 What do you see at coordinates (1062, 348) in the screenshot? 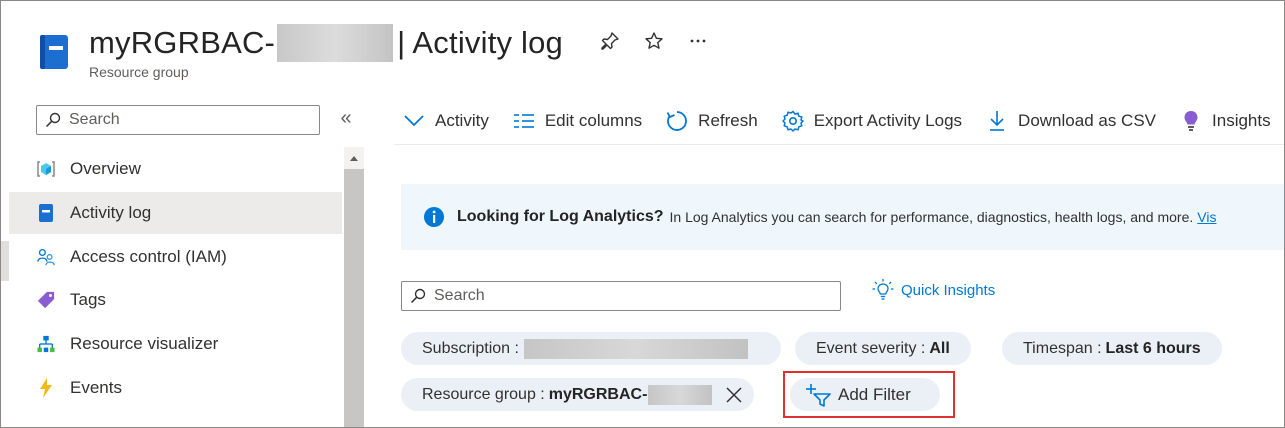
I see `timespan-label: Timespan :` at bounding box center [1062, 348].